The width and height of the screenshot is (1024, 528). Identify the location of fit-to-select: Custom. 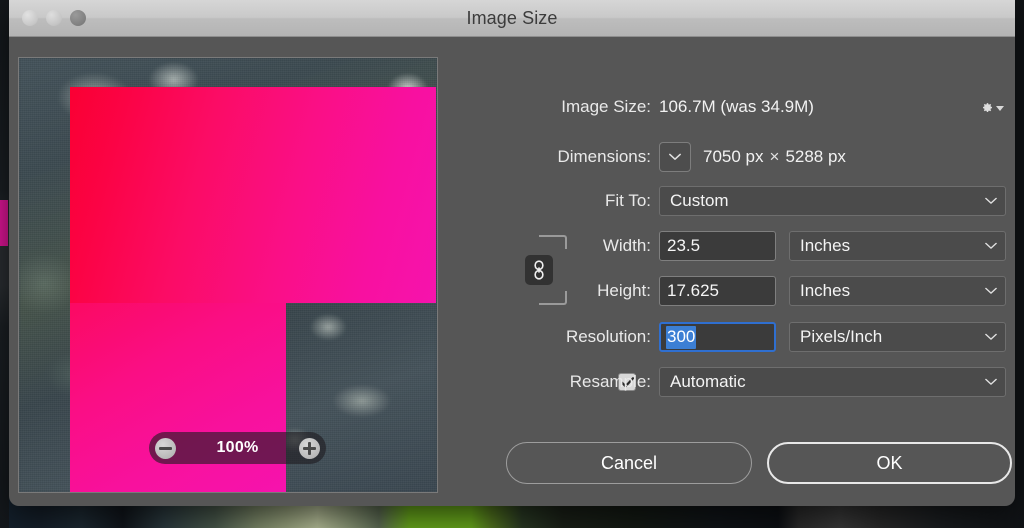
(832, 201).